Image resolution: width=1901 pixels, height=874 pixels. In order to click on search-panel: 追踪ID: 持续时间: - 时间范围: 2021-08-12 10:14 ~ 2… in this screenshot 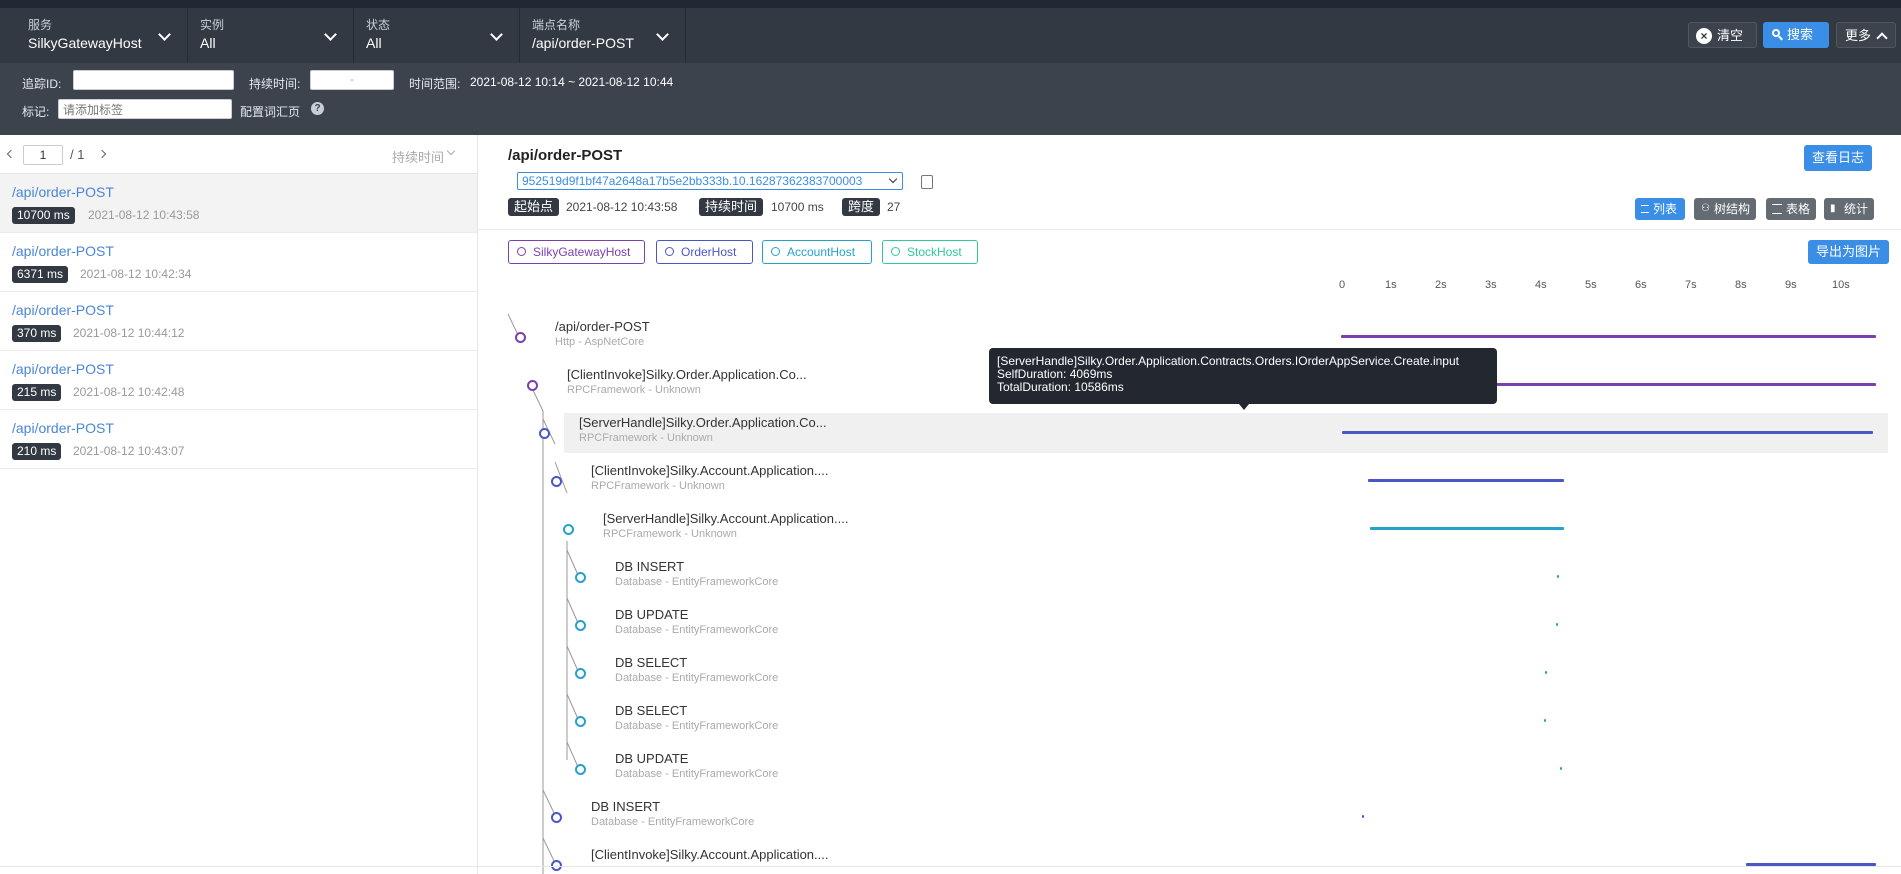, I will do `click(950, 99)`.